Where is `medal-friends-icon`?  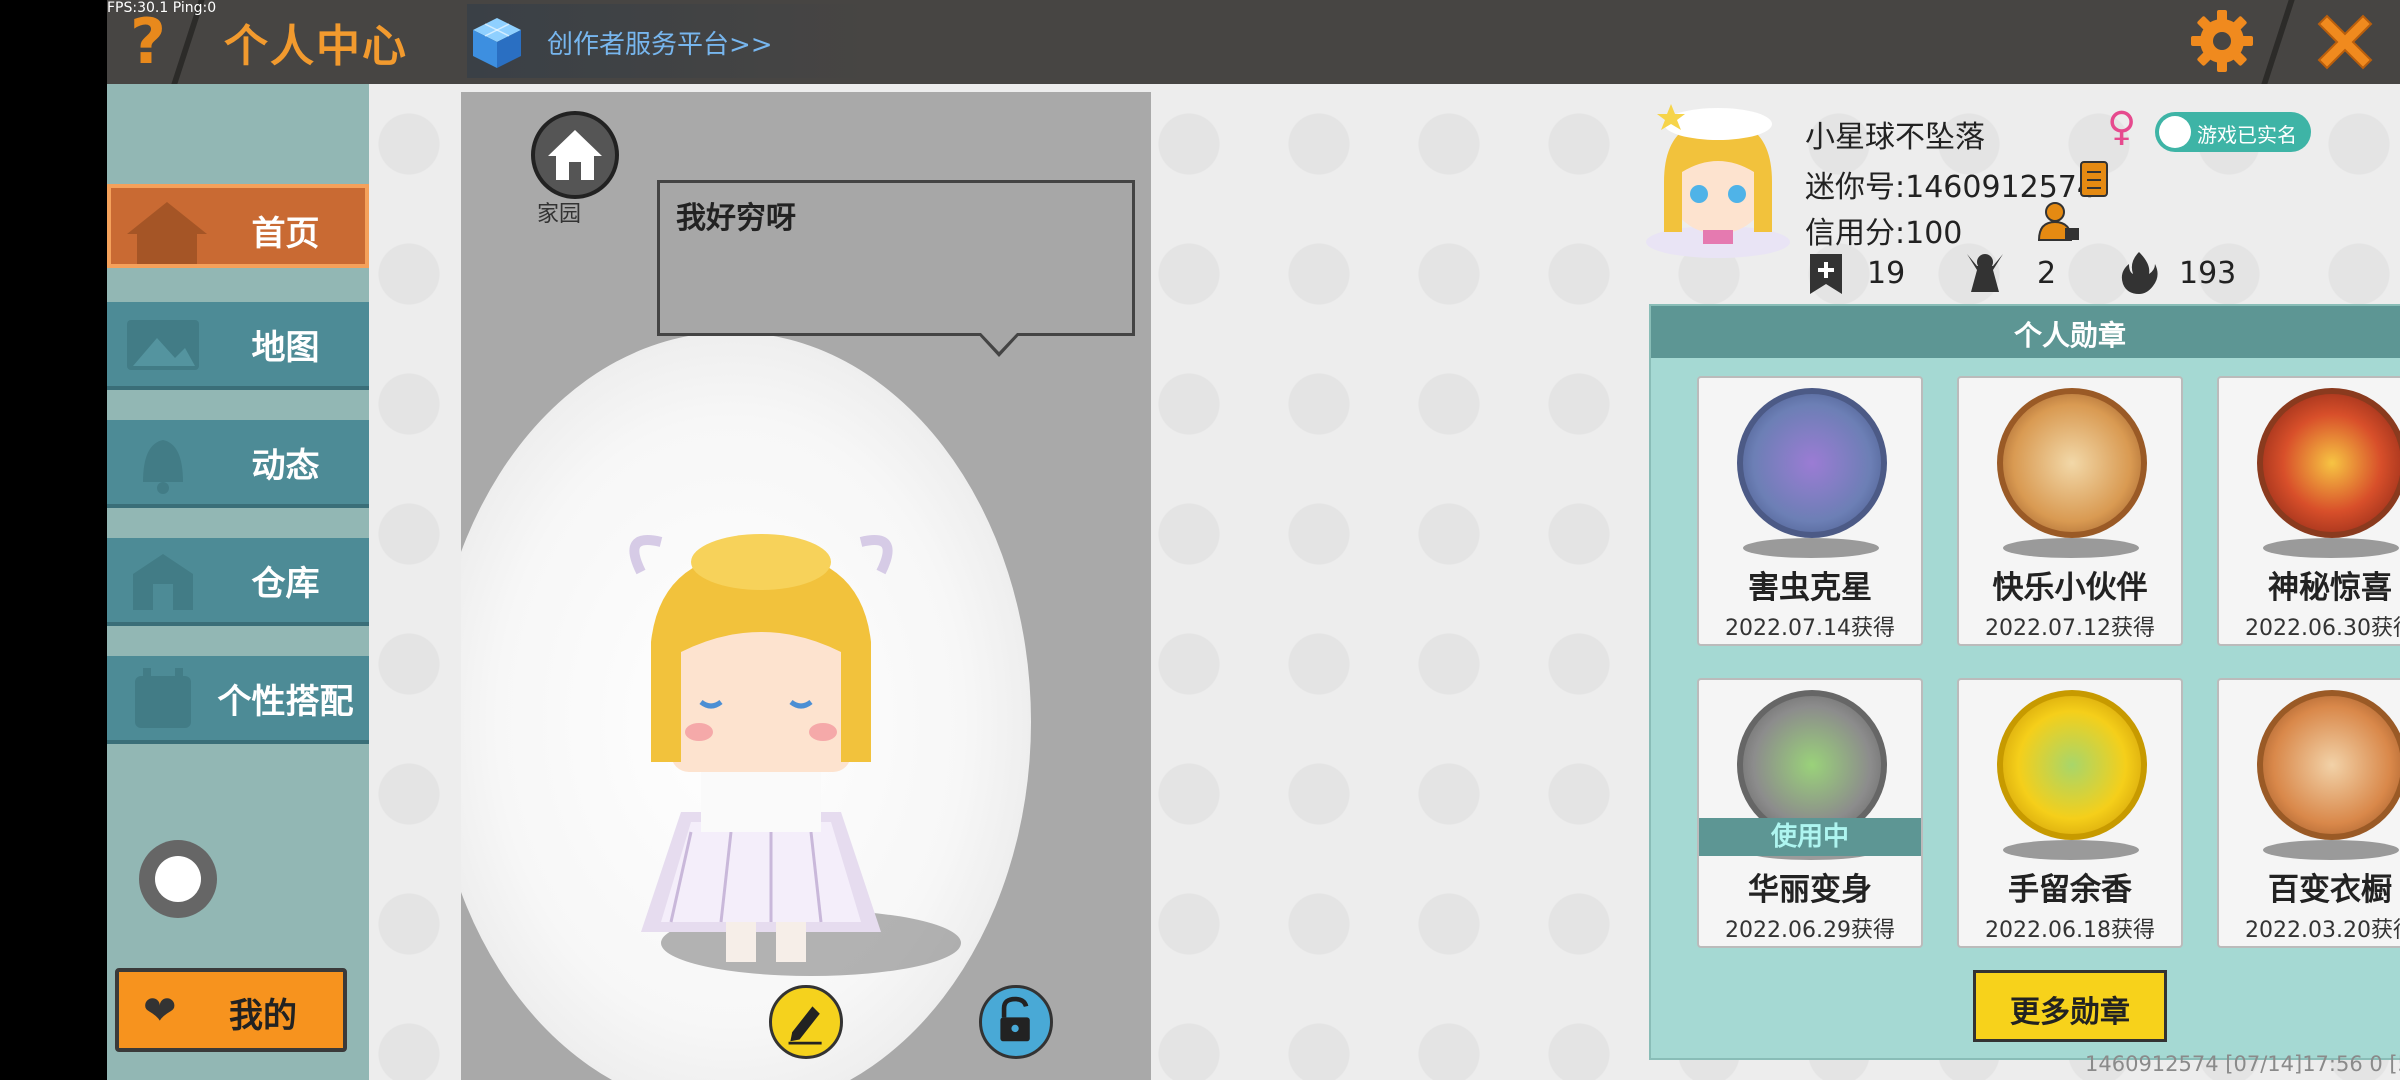
medal-friends-icon is located at coordinates (2072, 463).